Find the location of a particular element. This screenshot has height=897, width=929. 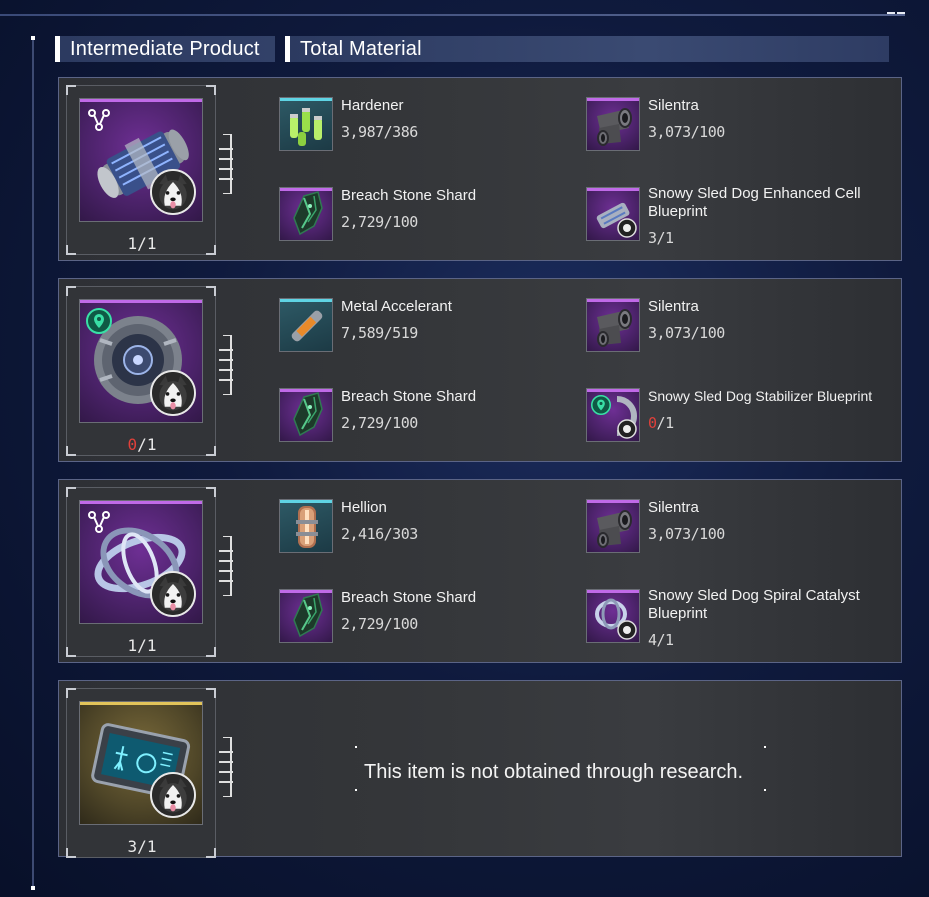

tab-bar: Intermediate Product Total Material is located at coordinates (472, 49).